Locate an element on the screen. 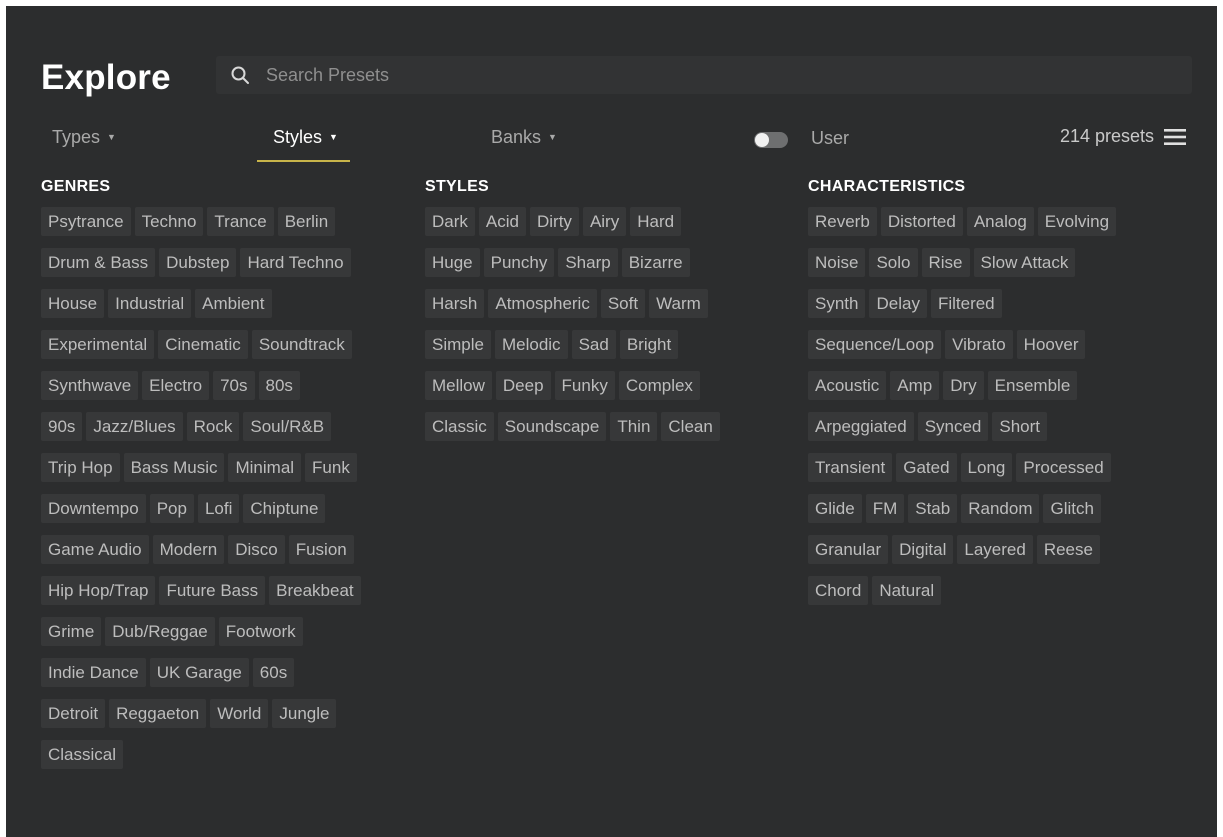 The width and height of the screenshot is (1223, 837). filter-tag: Airy is located at coordinates (604, 221).